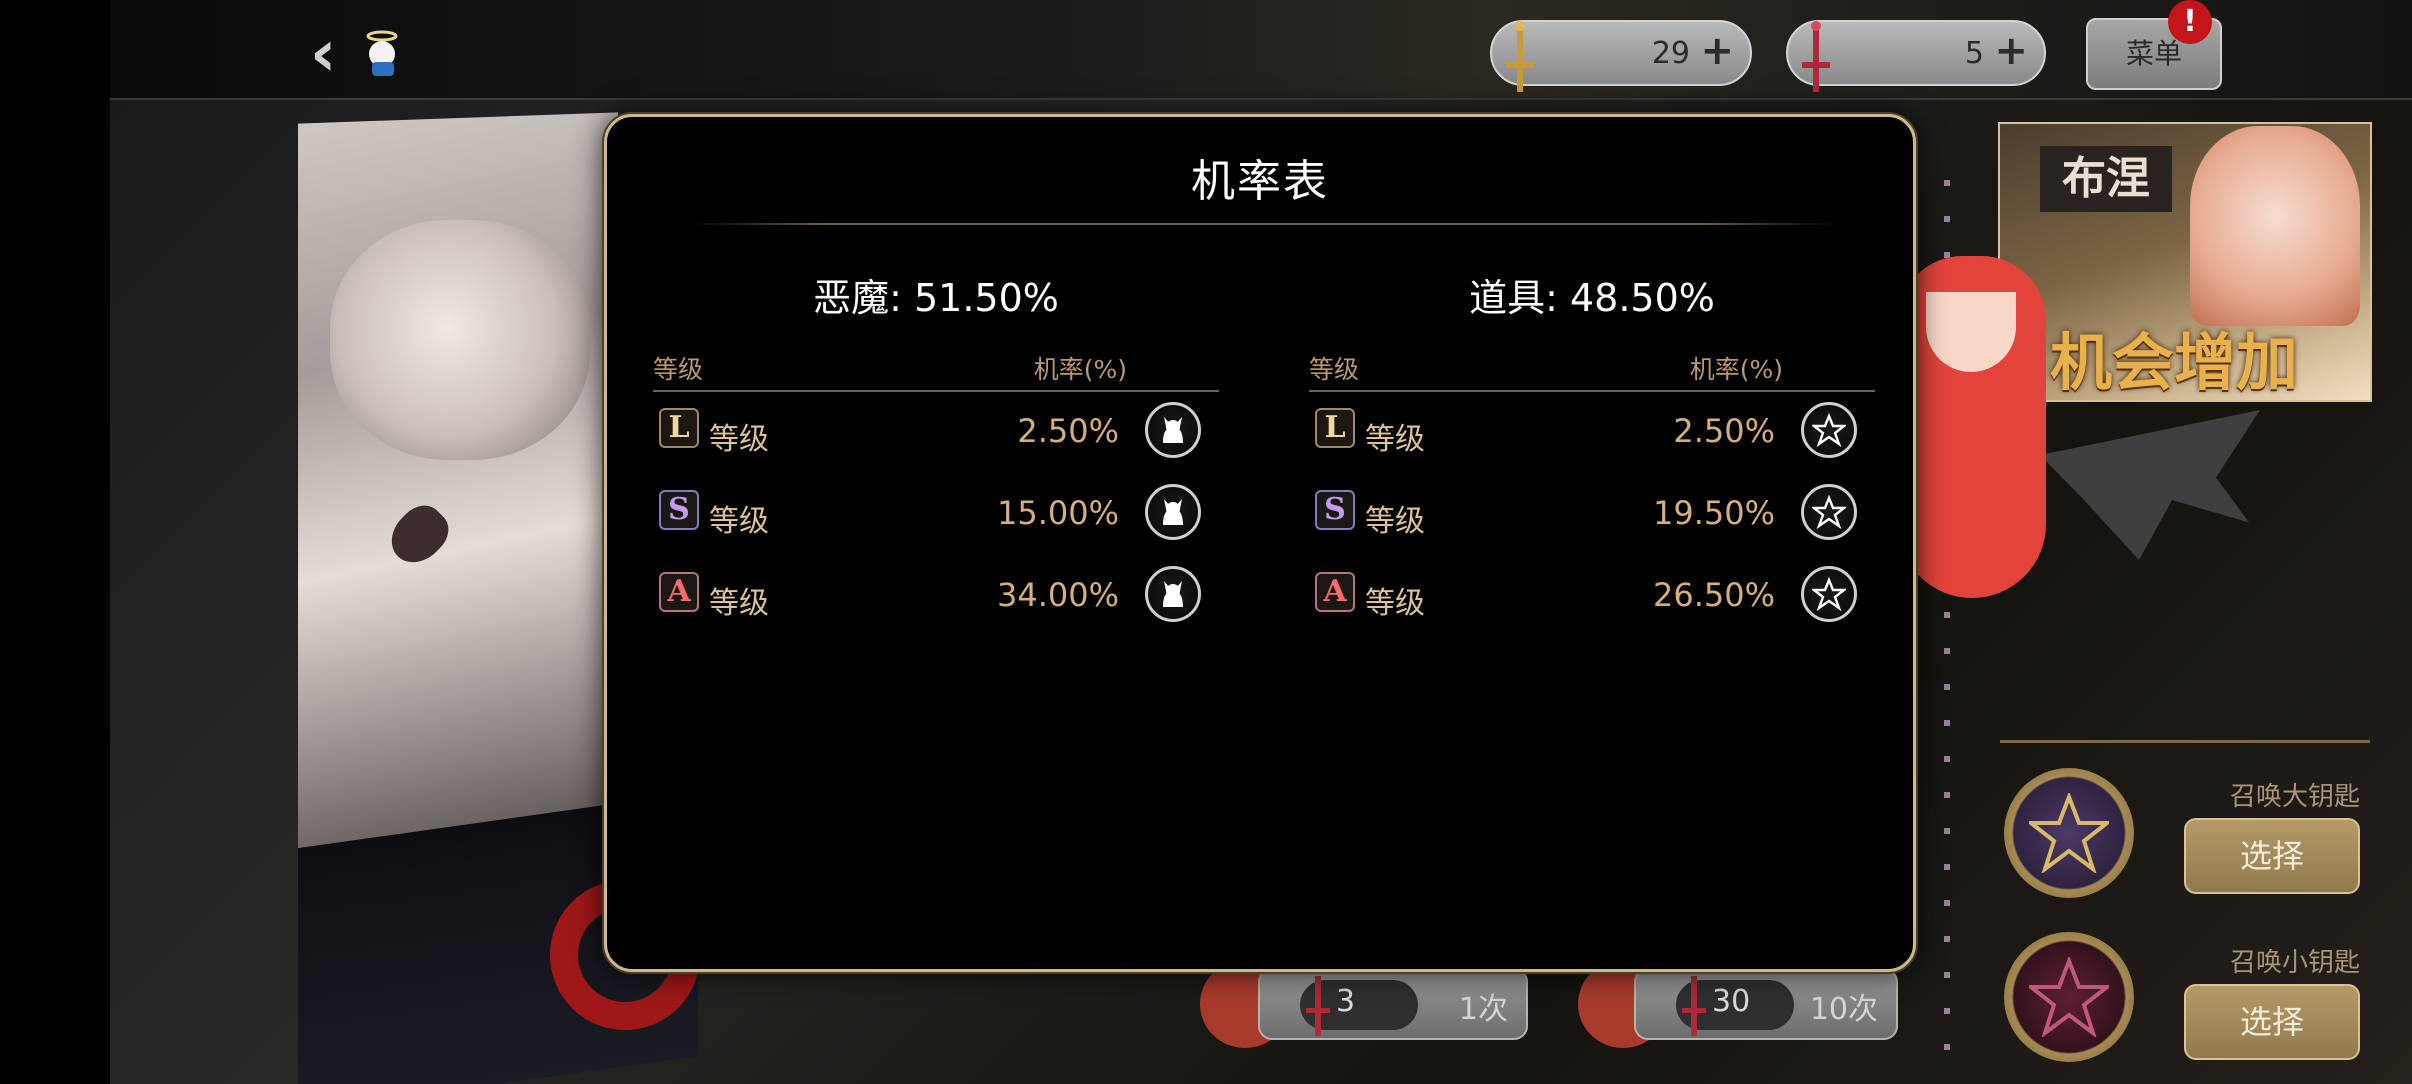  I want to click on summon-divider, so click(2185, 741).